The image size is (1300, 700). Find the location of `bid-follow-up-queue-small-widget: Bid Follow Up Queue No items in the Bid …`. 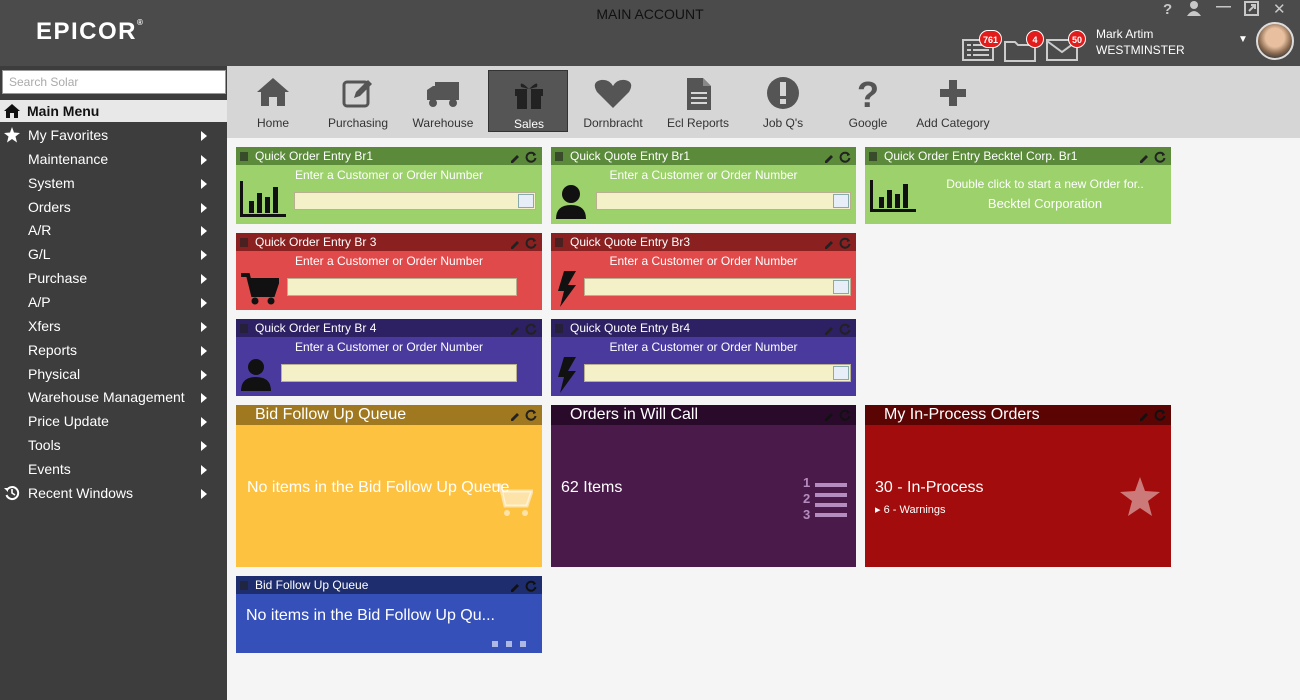

bid-follow-up-queue-small-widget: Bid Follow Up Queue No items in the Bid … is located at coordinates (389, 614).